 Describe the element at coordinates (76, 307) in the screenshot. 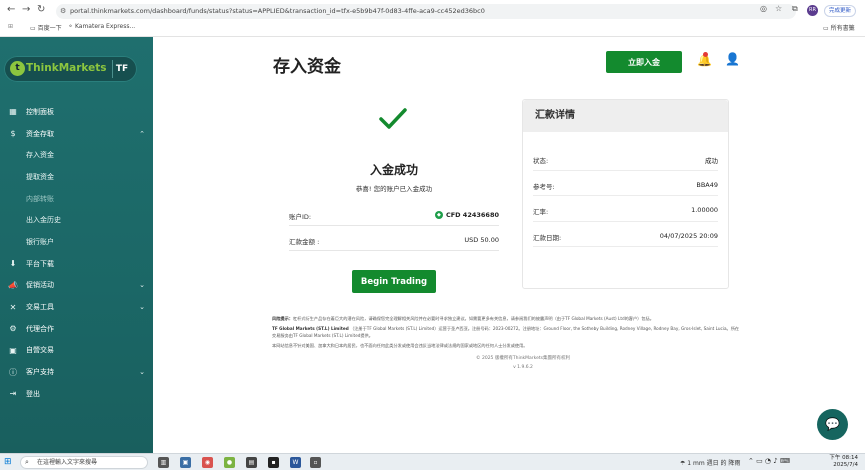

I see `sidebar-item-trading-tools: ✕ 交易工具 ⌄` at that location.